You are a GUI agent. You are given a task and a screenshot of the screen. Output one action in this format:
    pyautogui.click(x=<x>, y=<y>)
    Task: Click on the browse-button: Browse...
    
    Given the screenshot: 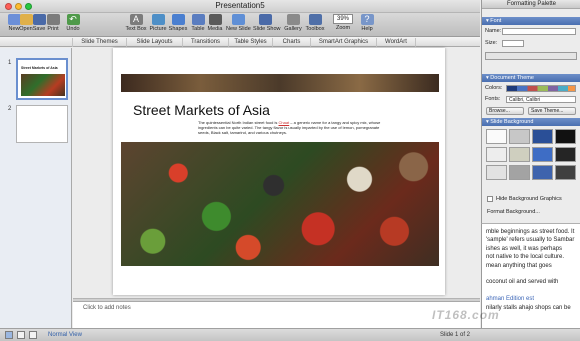 What is the action you would take?
    pyautogui.click(x=505, y=111)
    